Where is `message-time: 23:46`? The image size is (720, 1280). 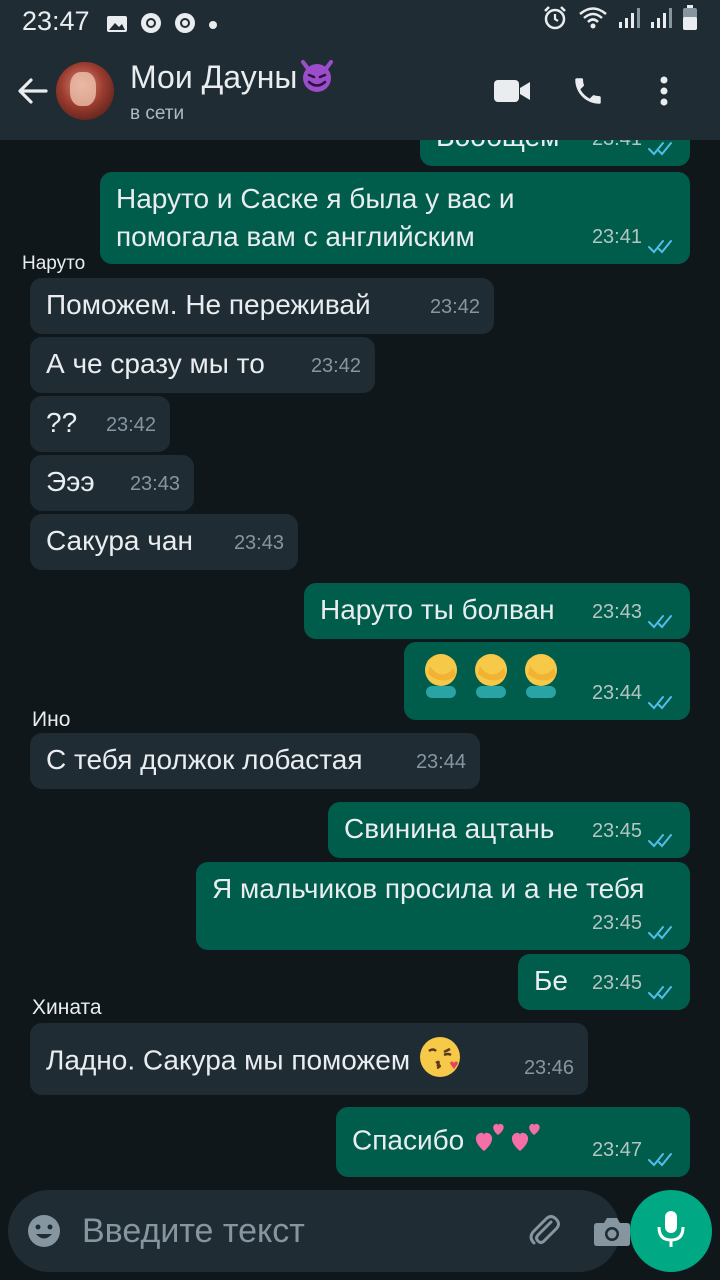 message-time: 23:46 is located at coordinates (548, 1068).